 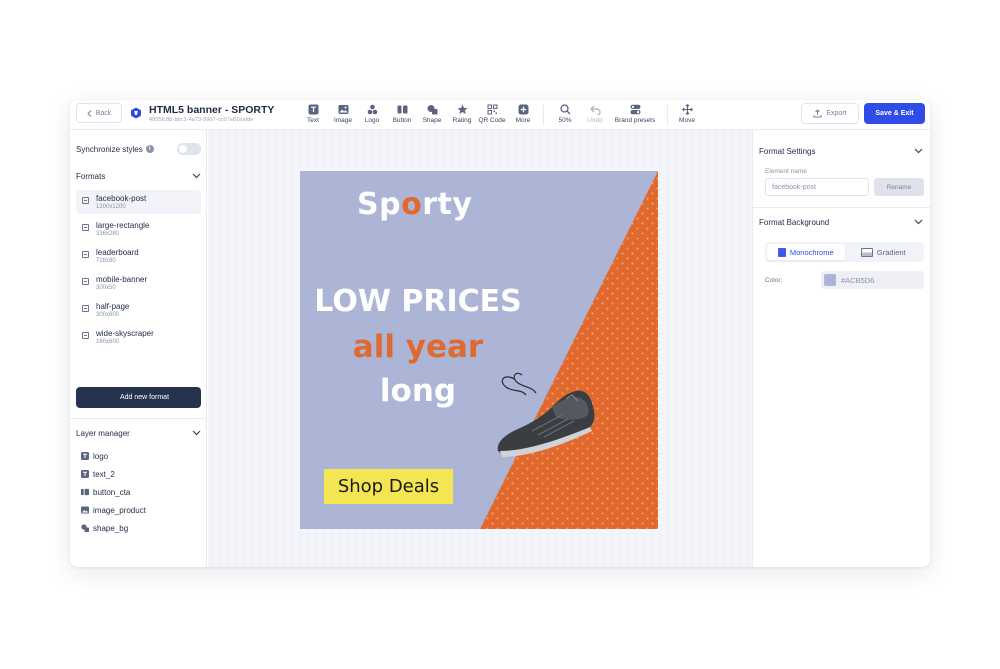 I want to click on tool-move: Move, so click(x=687, y=114).